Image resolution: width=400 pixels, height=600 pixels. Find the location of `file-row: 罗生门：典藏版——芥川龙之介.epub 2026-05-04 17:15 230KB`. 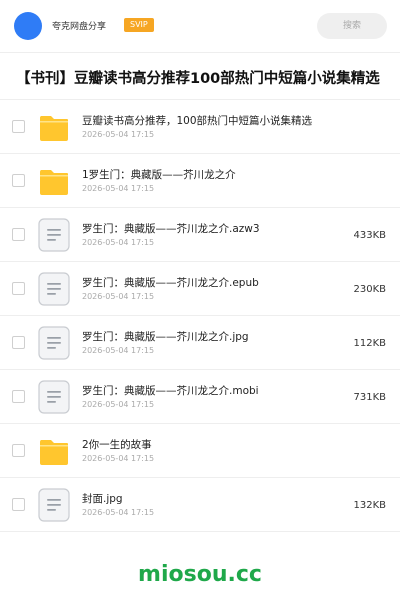

file-row: 罗生门：典藏版——芥川龙之介.epub 2026-05-04 17:15 230KB is located at coordinates (200, 289).